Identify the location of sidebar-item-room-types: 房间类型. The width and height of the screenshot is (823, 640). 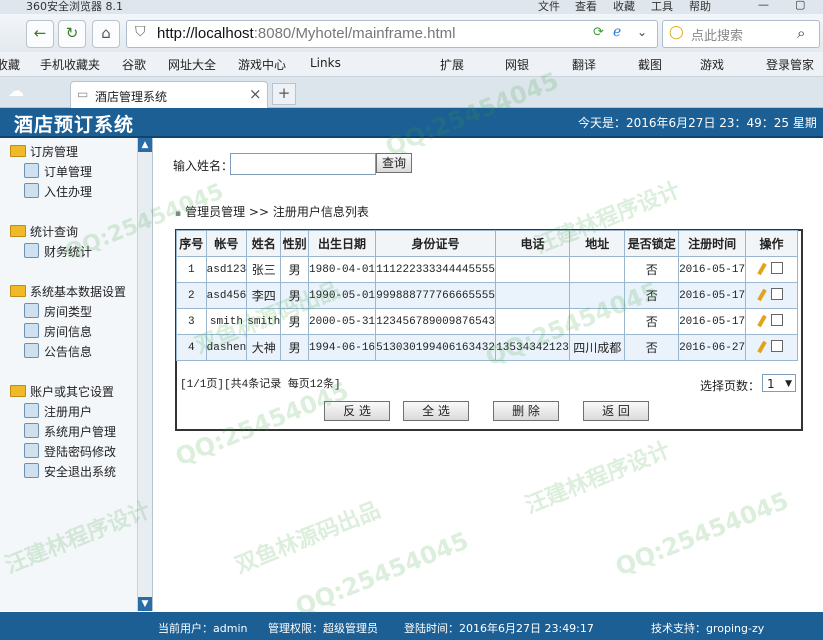
(58, 311).